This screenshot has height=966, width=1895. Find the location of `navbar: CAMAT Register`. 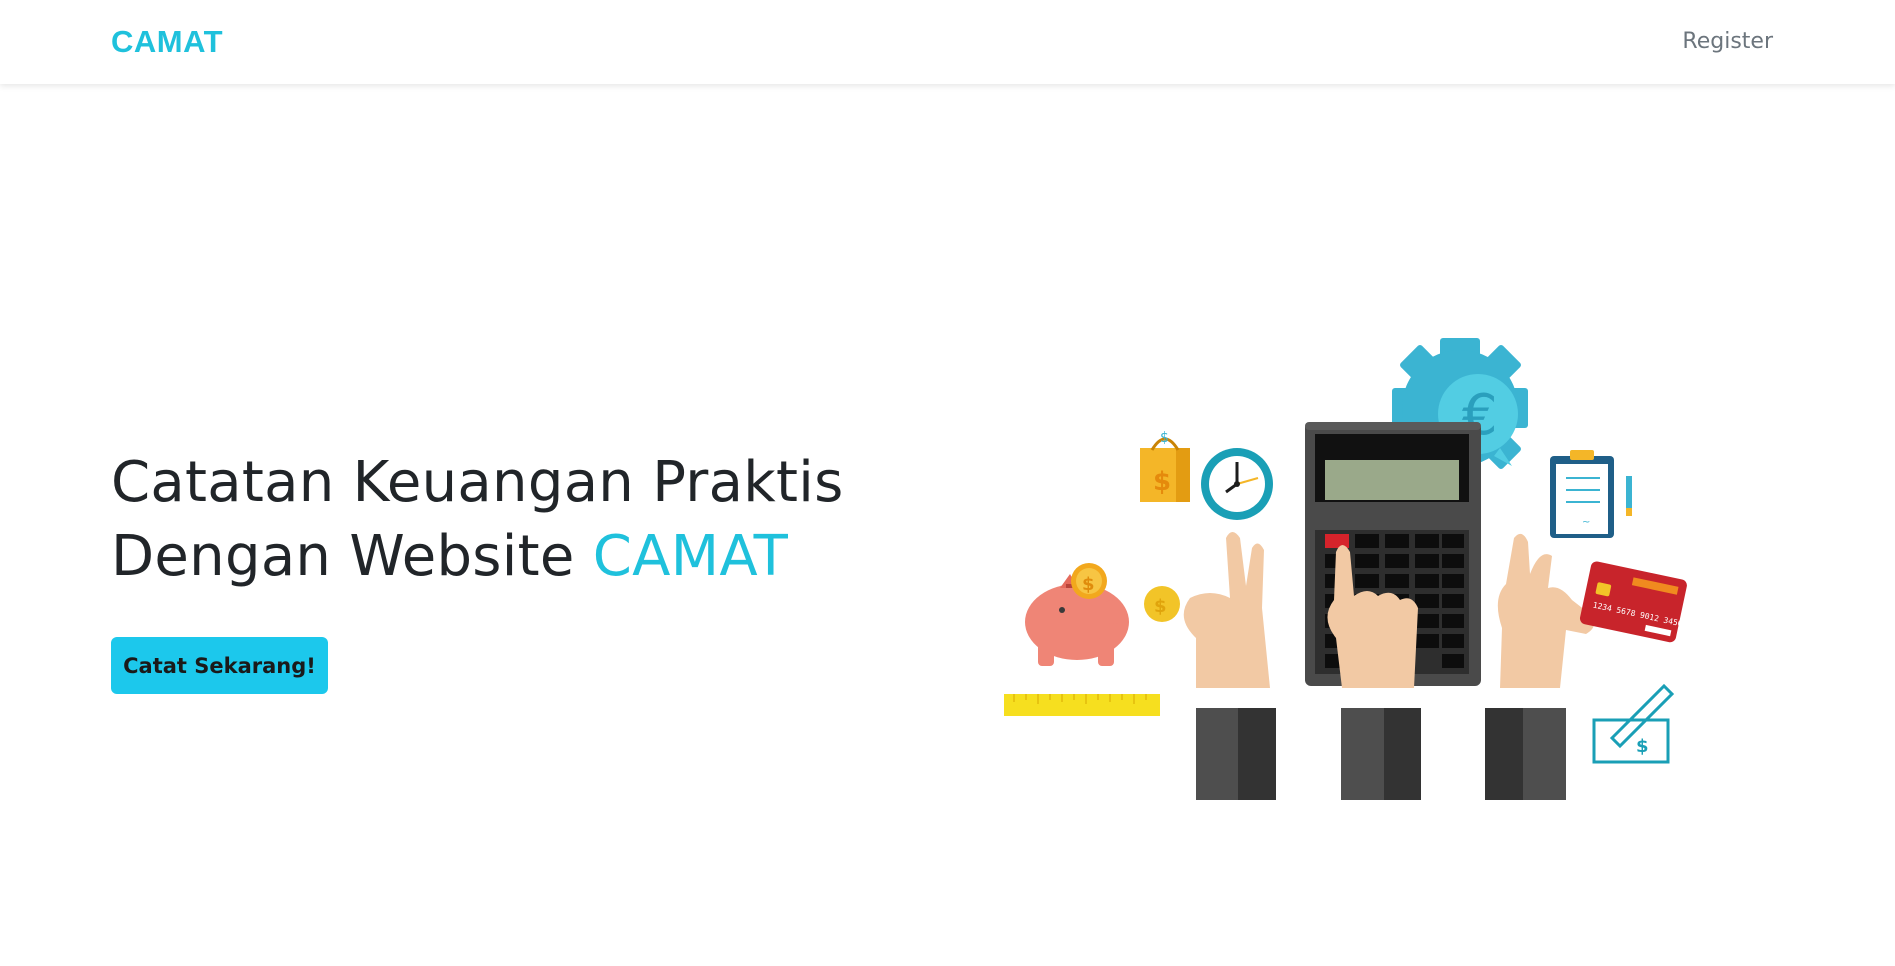

navbar: CAMAT Register is located at coordinates (947, 42).